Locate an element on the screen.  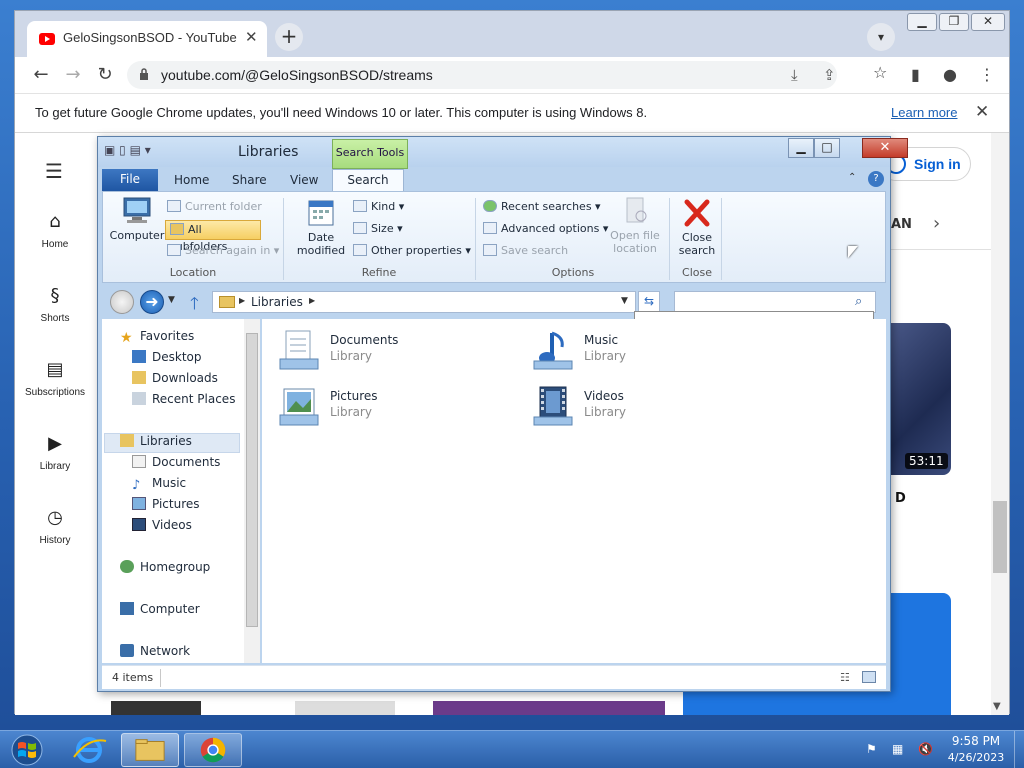
back-button is located at coordinates (122, 302).